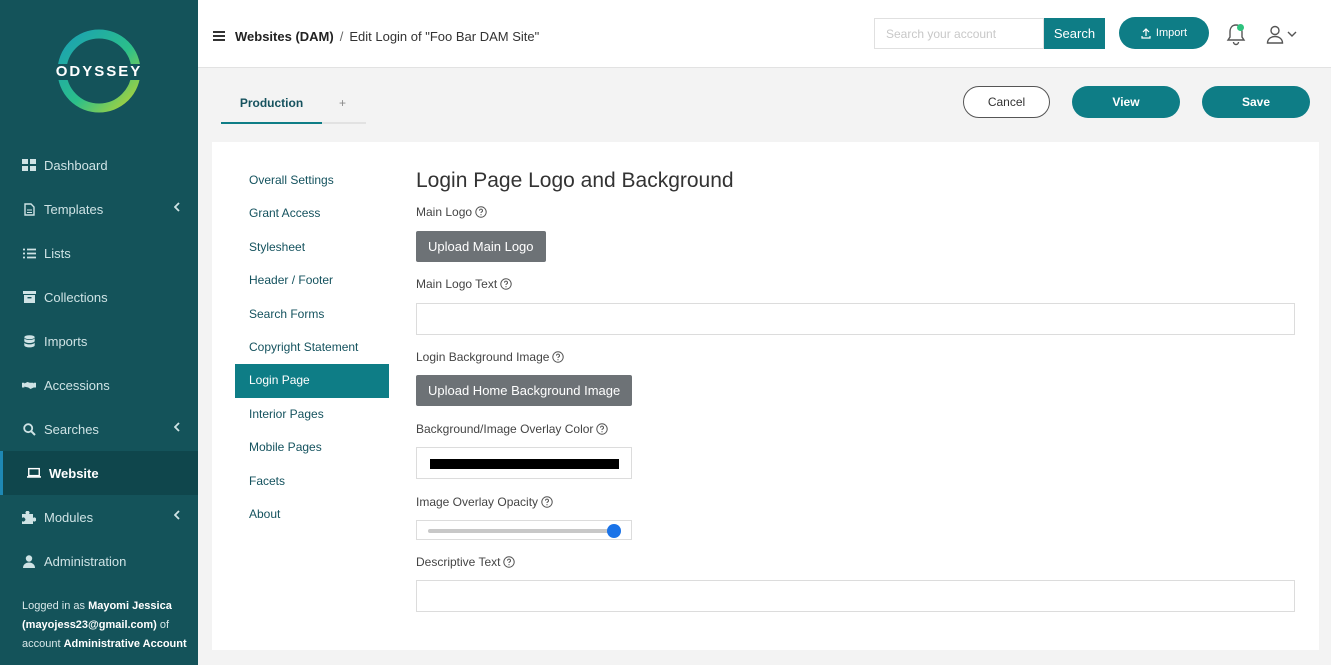  I want to click on sidebar-item-label: Templates, so click(74, 209).